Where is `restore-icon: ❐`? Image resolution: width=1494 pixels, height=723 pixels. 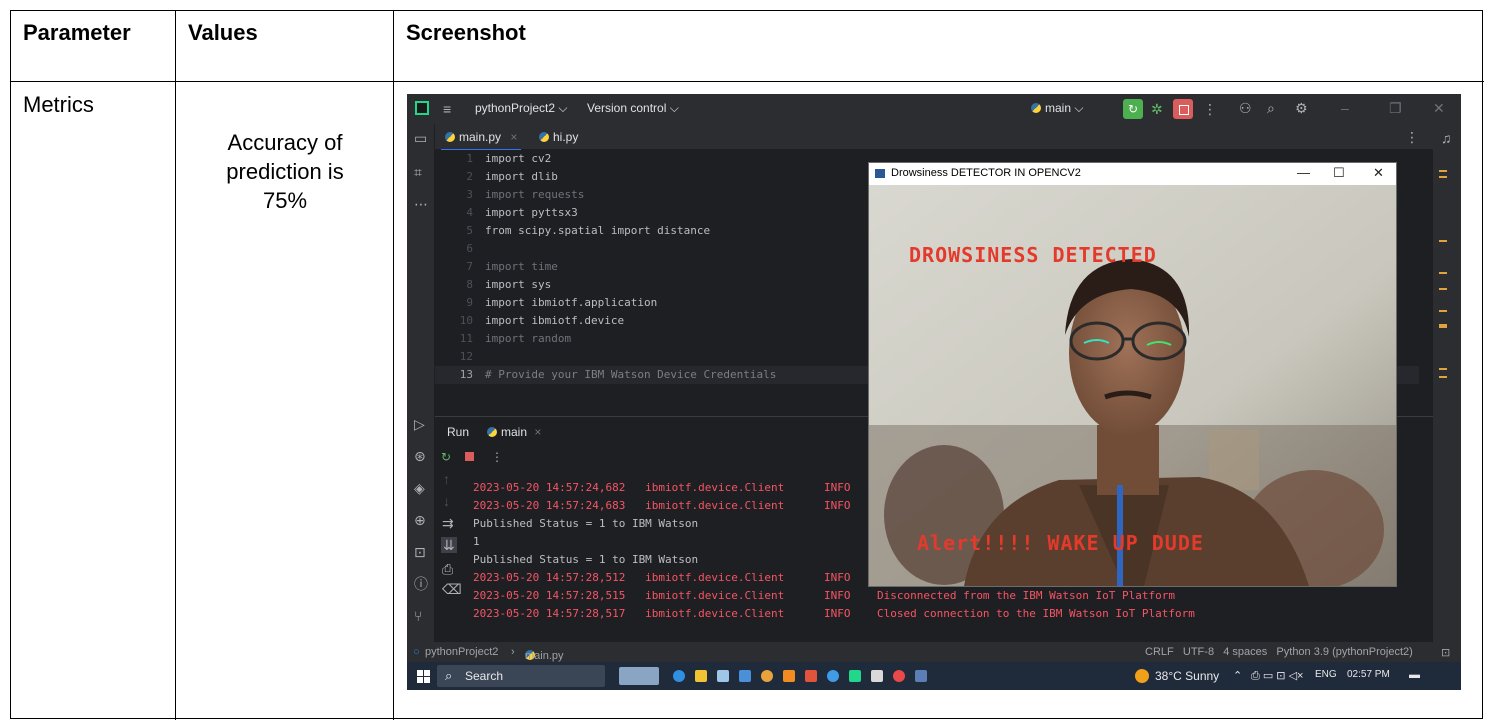
restore-icon: ❐ is located at coordinates (1395, 108).